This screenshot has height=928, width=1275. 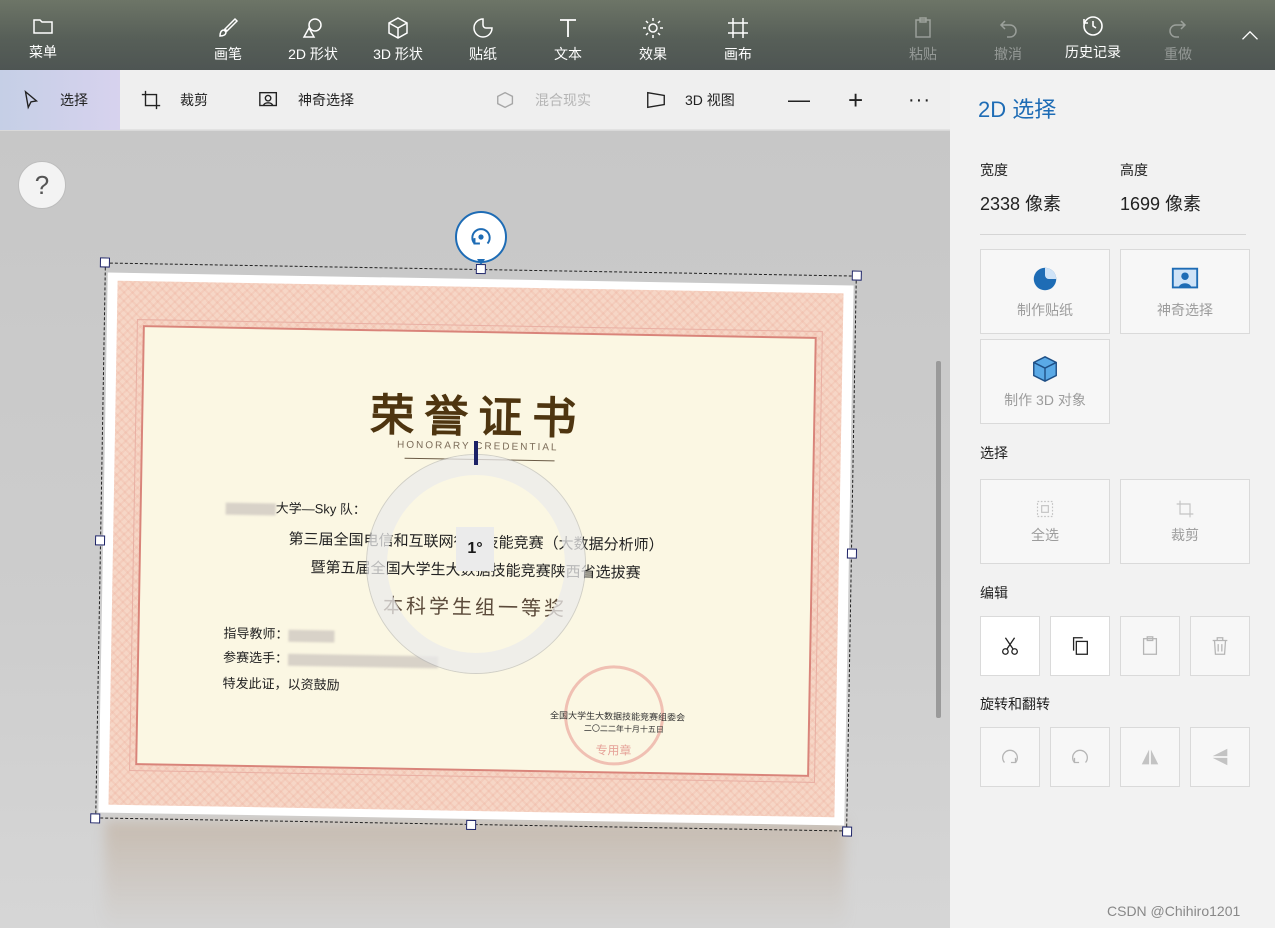 I want to click on zoom-out-button: —, so click(x=799, y=100).